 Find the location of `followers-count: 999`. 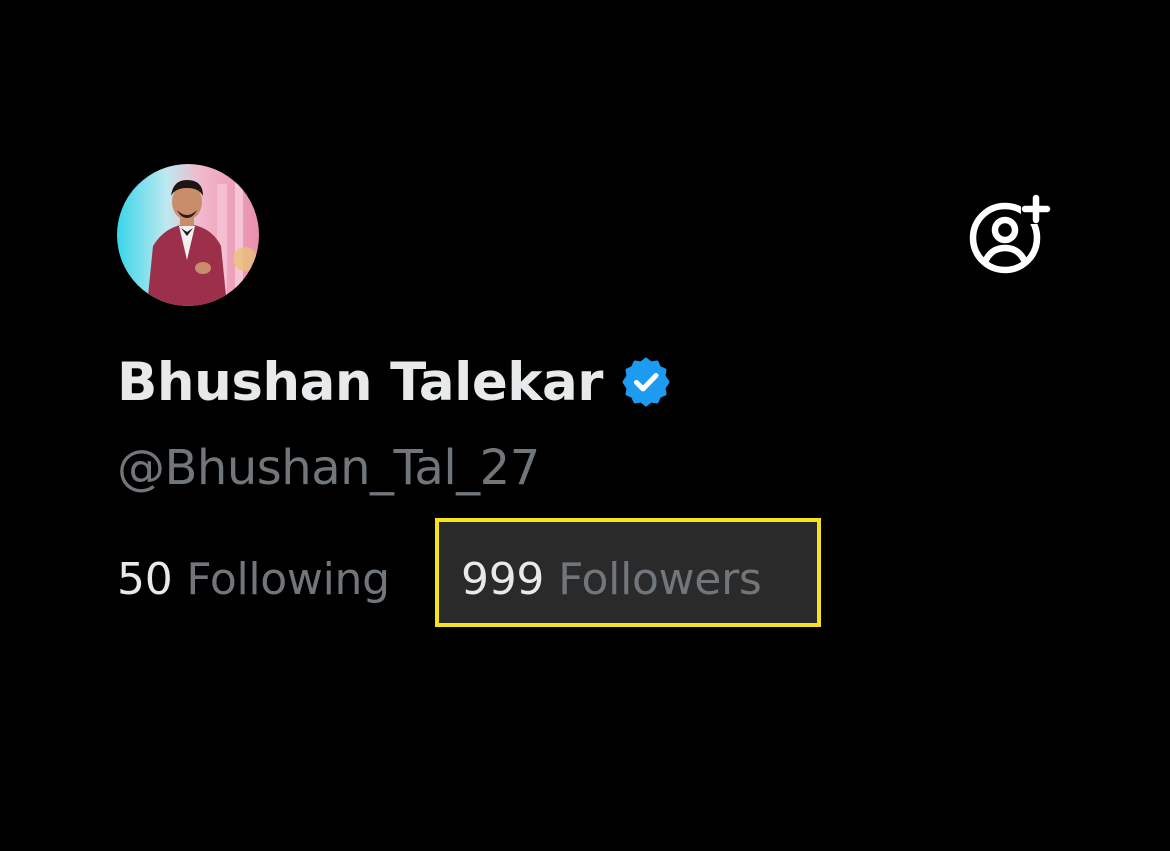

followers-count: 999 is located at coordinates (503, 579).